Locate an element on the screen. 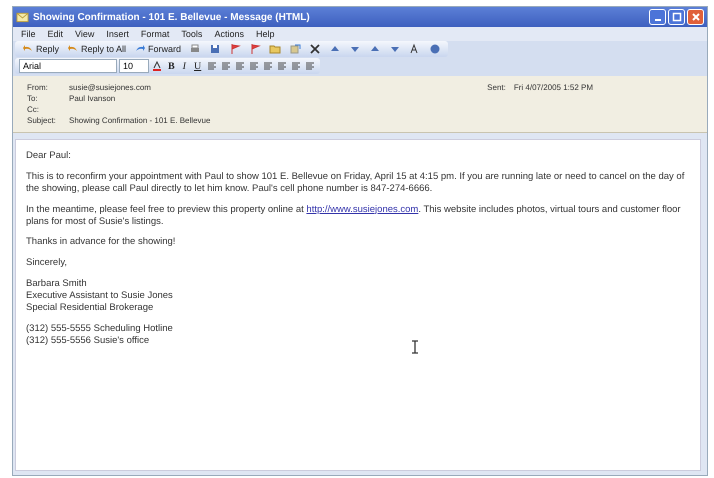 Image resolution: width=714 pixels, height=478 pixels. menu-item: View is located at coordinates (84, 34).